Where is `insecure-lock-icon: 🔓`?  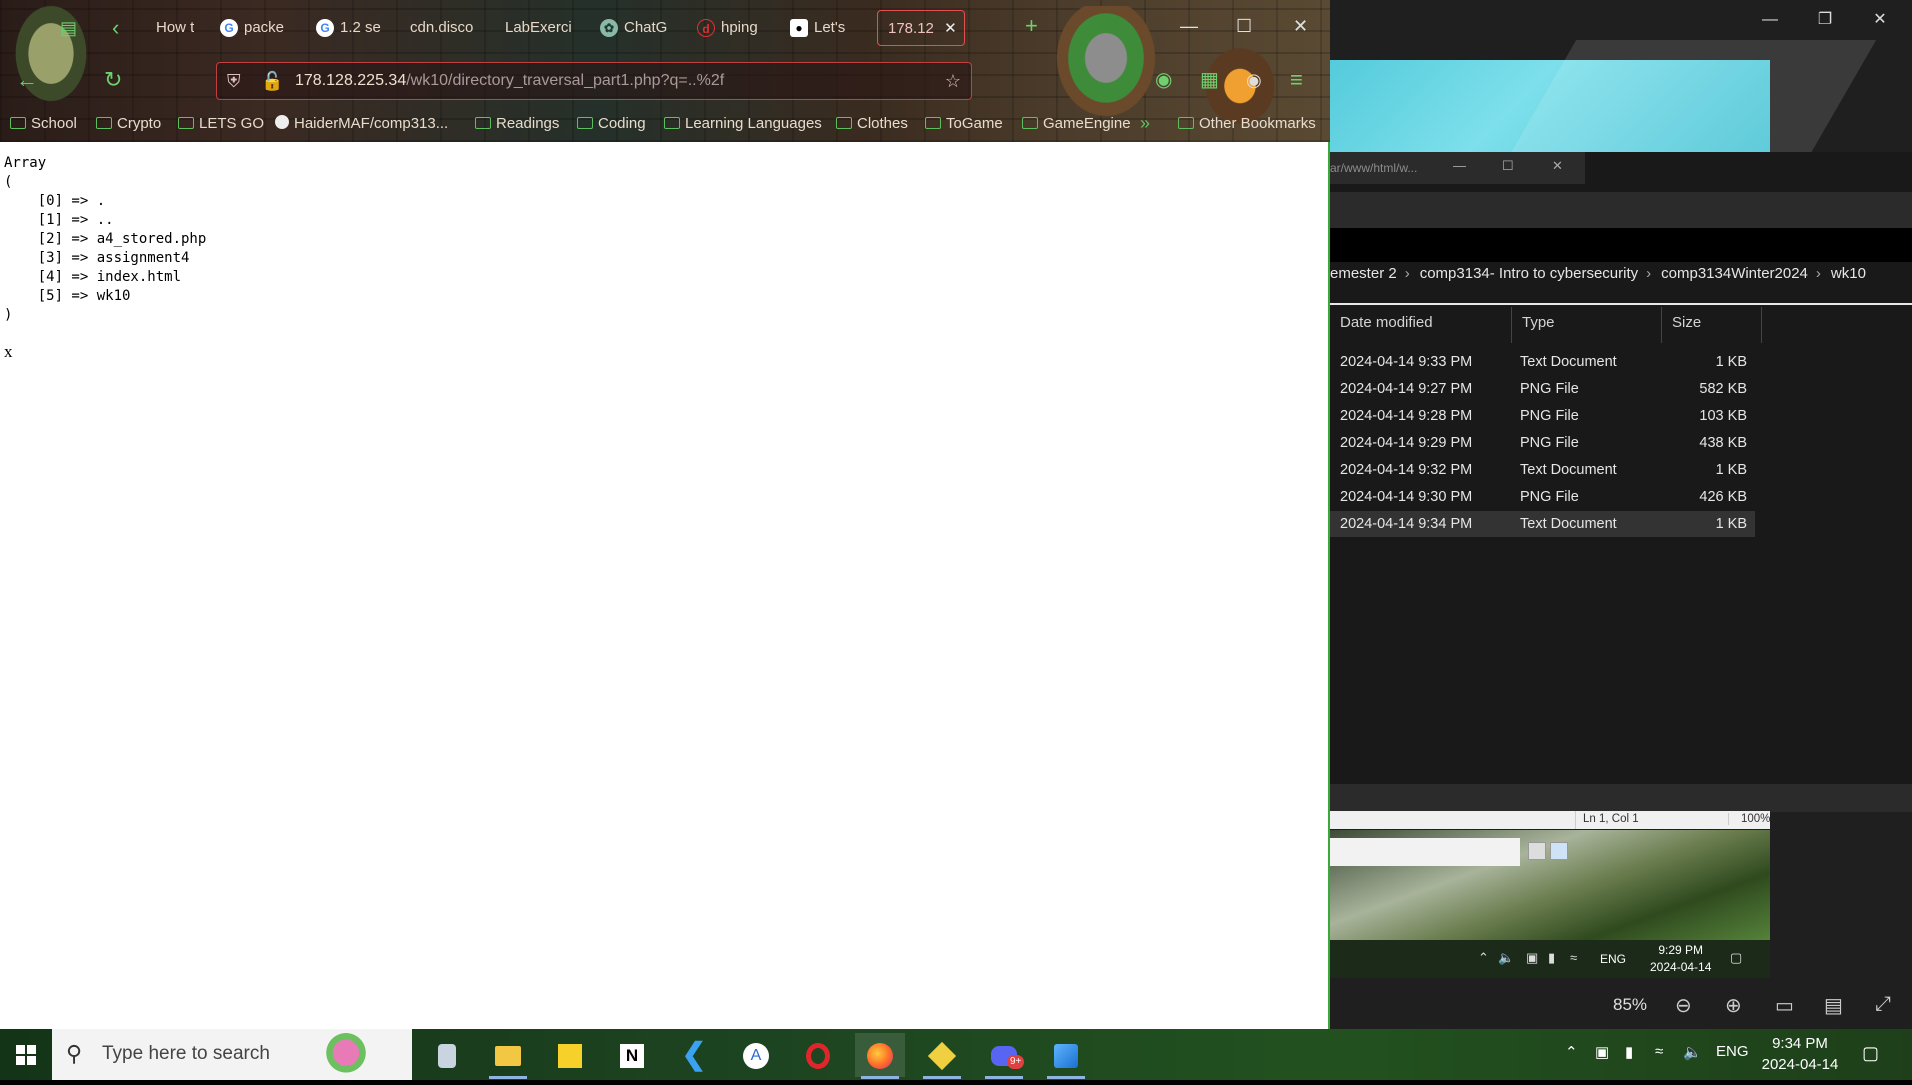 insecure-lock-icon: 🔓 is located at coordinates (272, 81).